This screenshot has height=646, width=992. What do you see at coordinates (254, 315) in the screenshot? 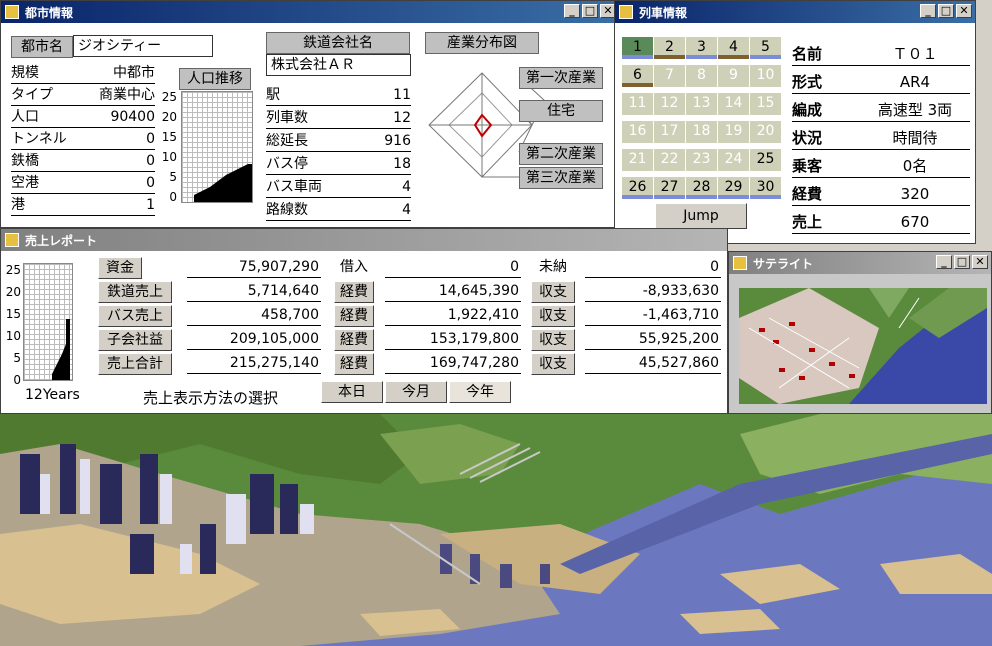
I see `sales-value: 458,700` at bounding box center [254, 315].